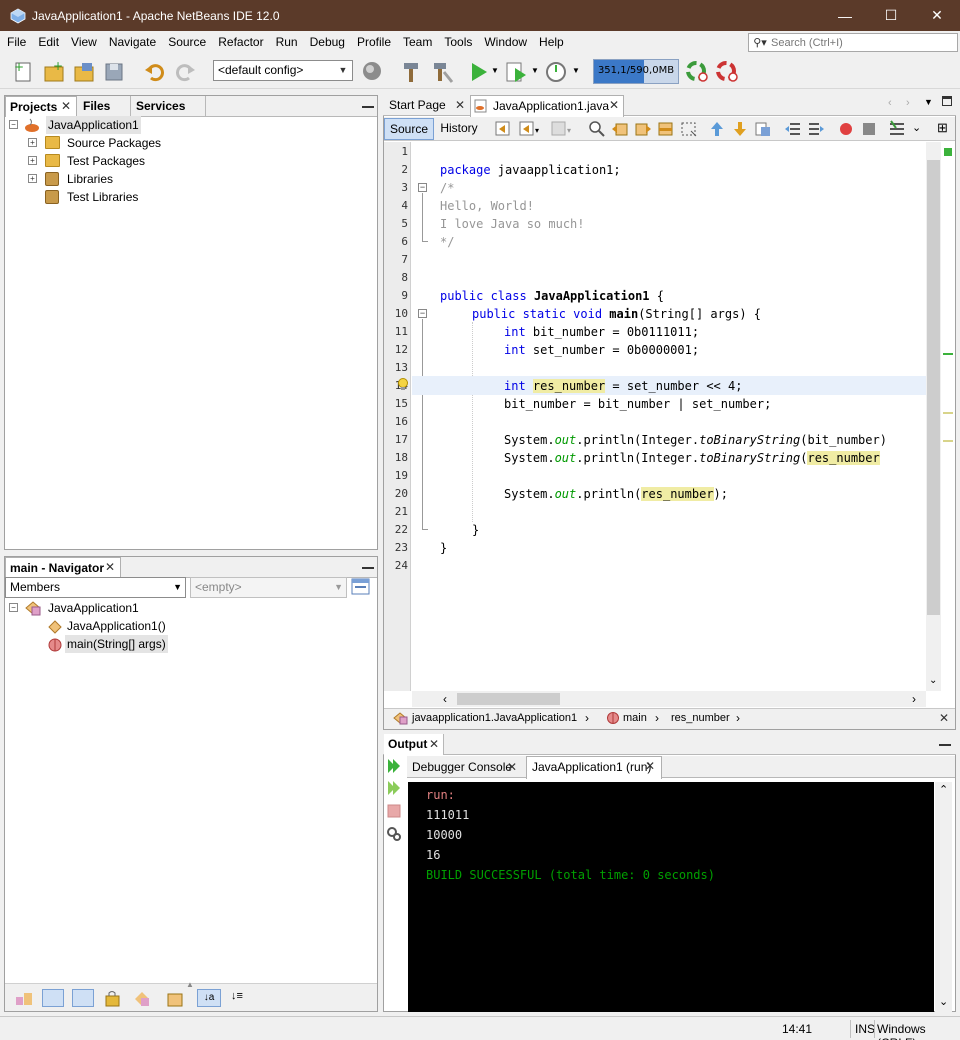  Describe the element at coordinates (16, 42) in the screenshot. I see `menu-file: File` at that location.